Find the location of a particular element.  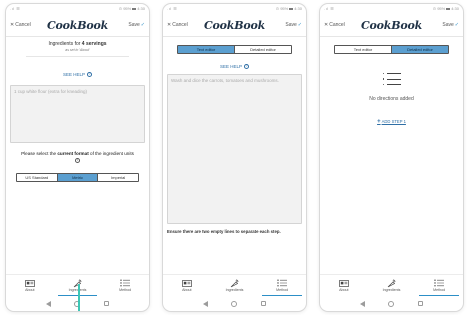

add-step-button: +ADD STEP 1 is located at coordinates (391, 122).